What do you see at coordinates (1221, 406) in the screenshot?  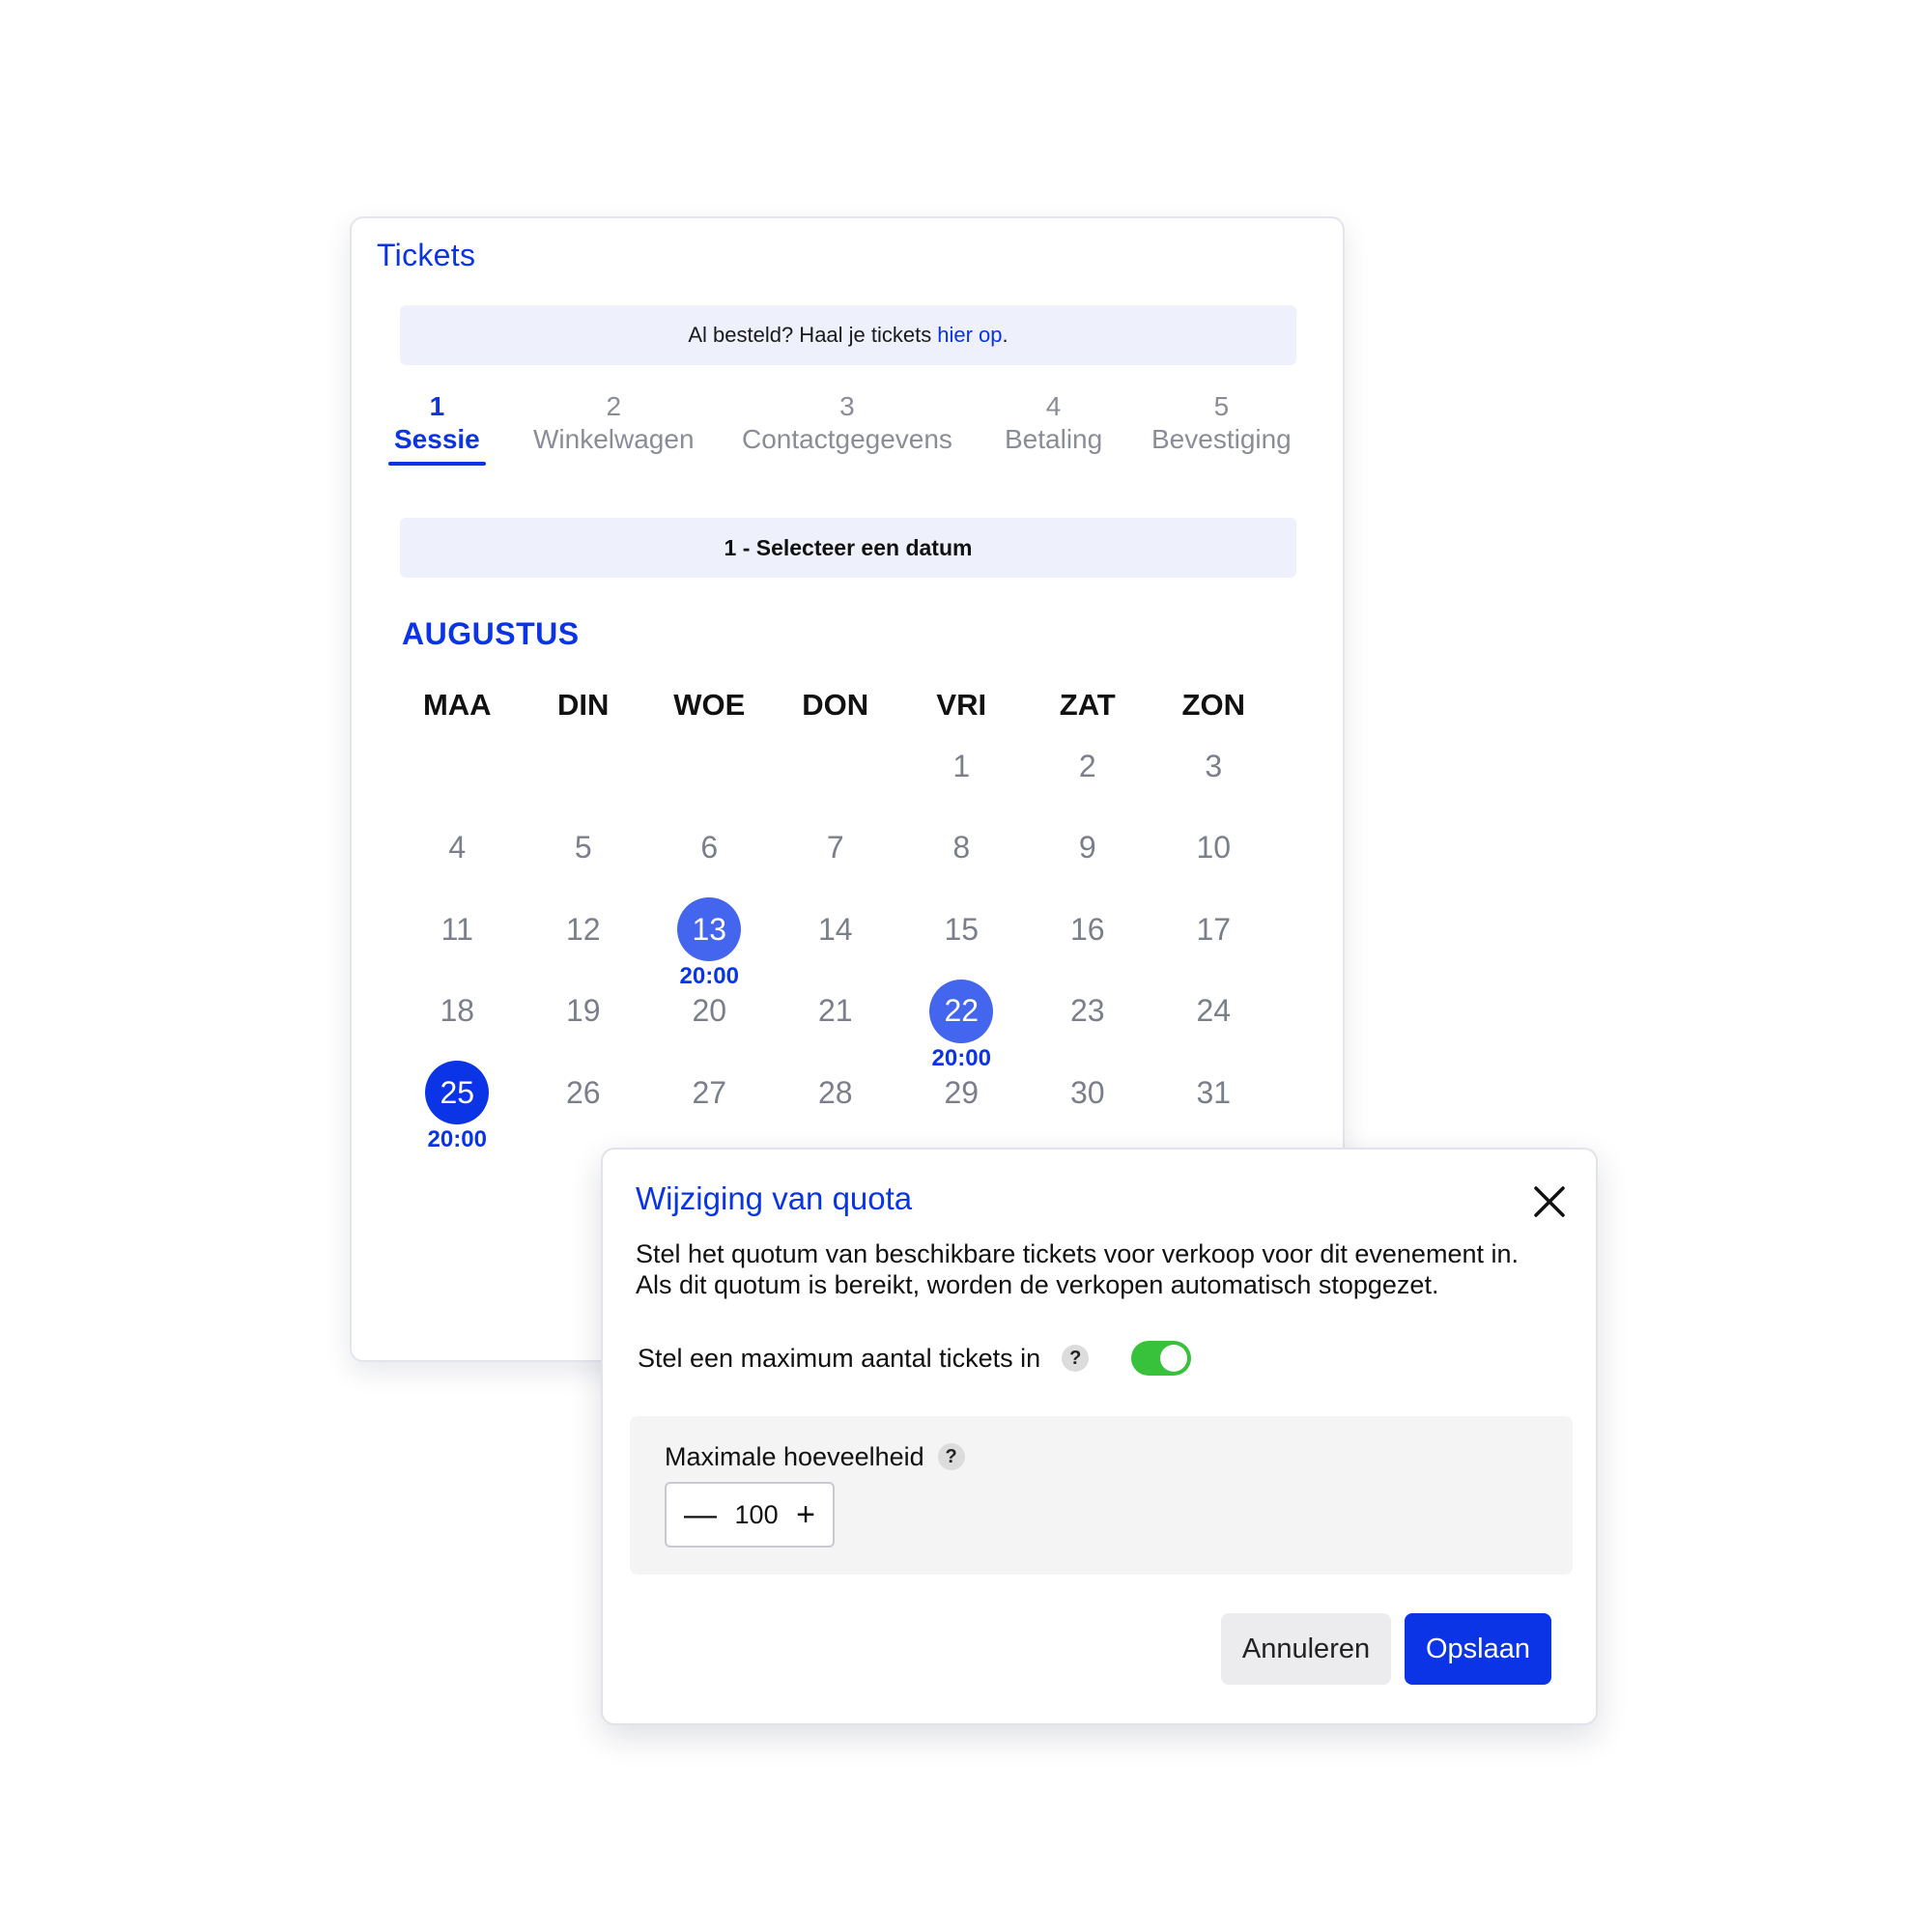 I see `step-number: 5` at bounding box center [1221, 406].